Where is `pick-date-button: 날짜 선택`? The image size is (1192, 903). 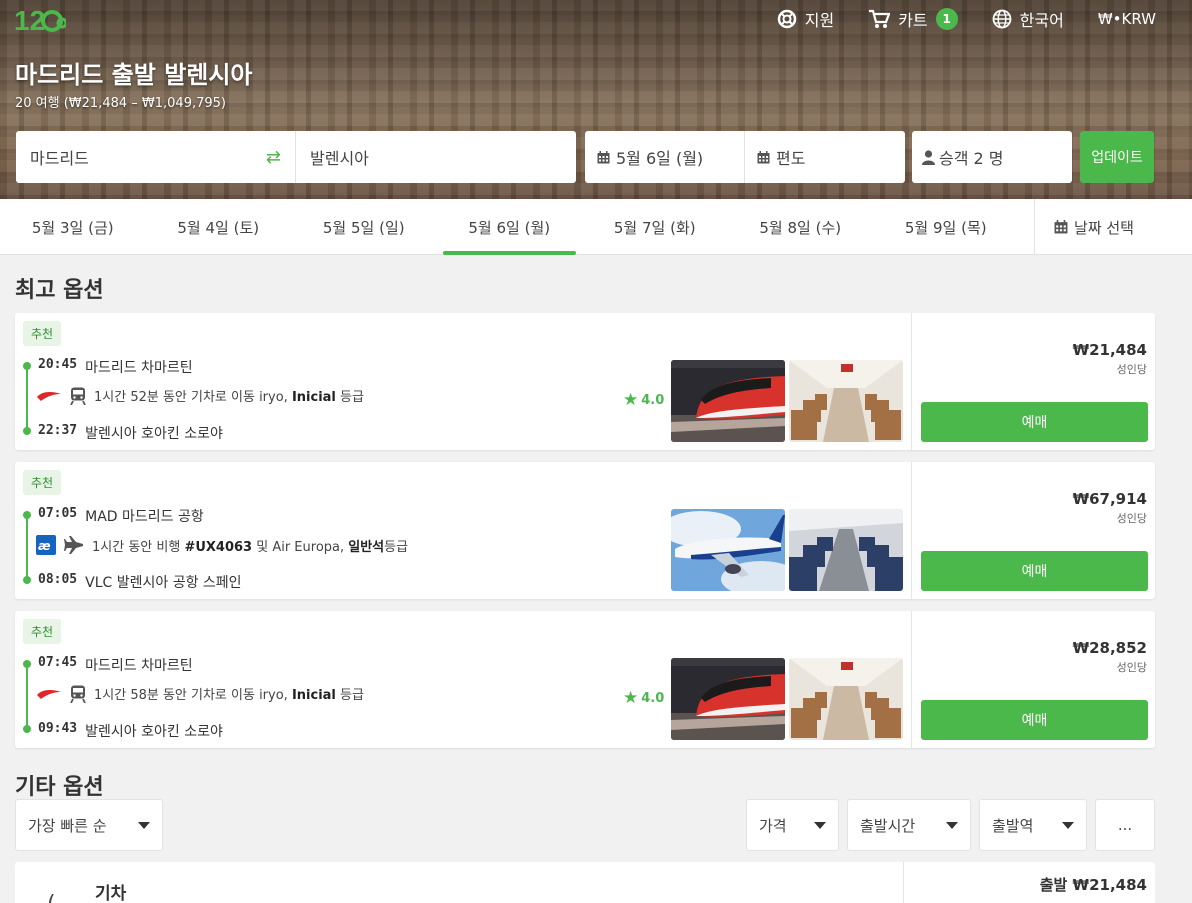
pick-date-button: 날짜 선택 is located at coordinates (1093, 227).